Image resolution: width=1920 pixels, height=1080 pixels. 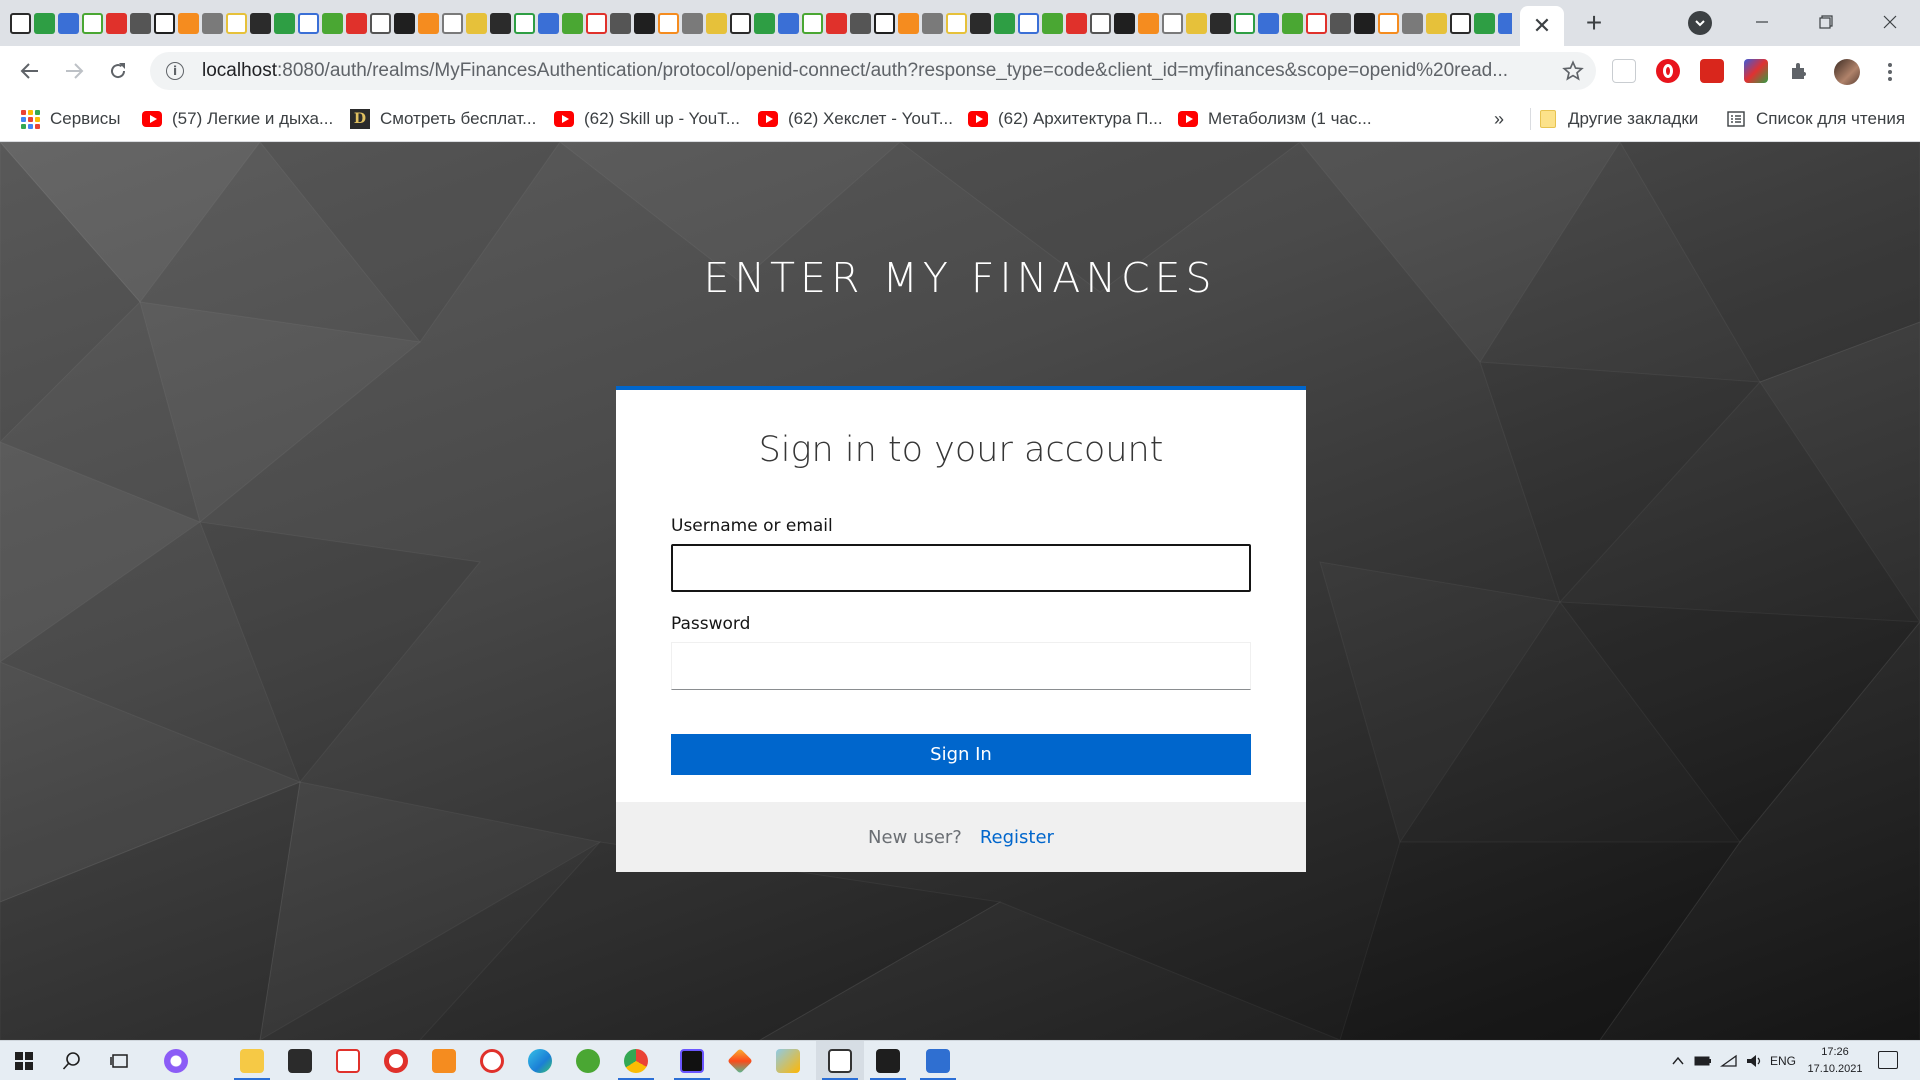 I want to click on taskbar-kite, so click(x=740, y=1060).